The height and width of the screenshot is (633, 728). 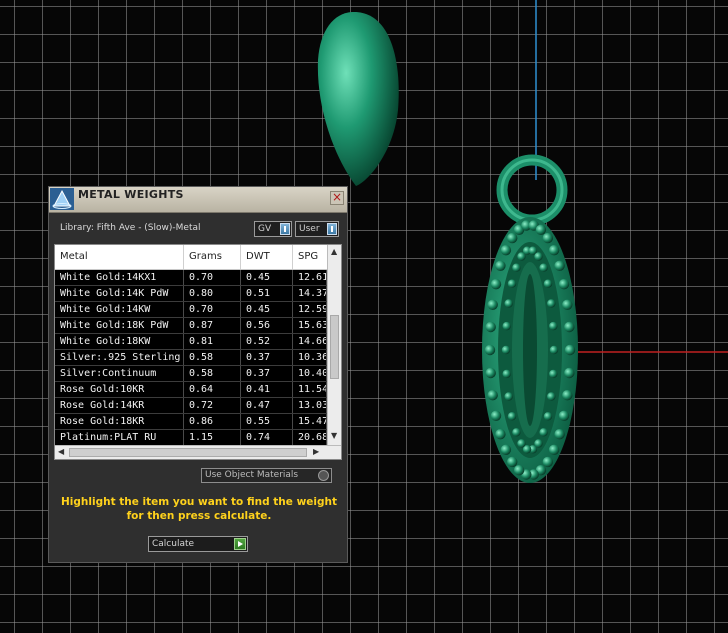 What do you see at coordinates (310, 309) in the screenshot?
I see `cell-spg: 12.59` at bounding box center [310, 309].